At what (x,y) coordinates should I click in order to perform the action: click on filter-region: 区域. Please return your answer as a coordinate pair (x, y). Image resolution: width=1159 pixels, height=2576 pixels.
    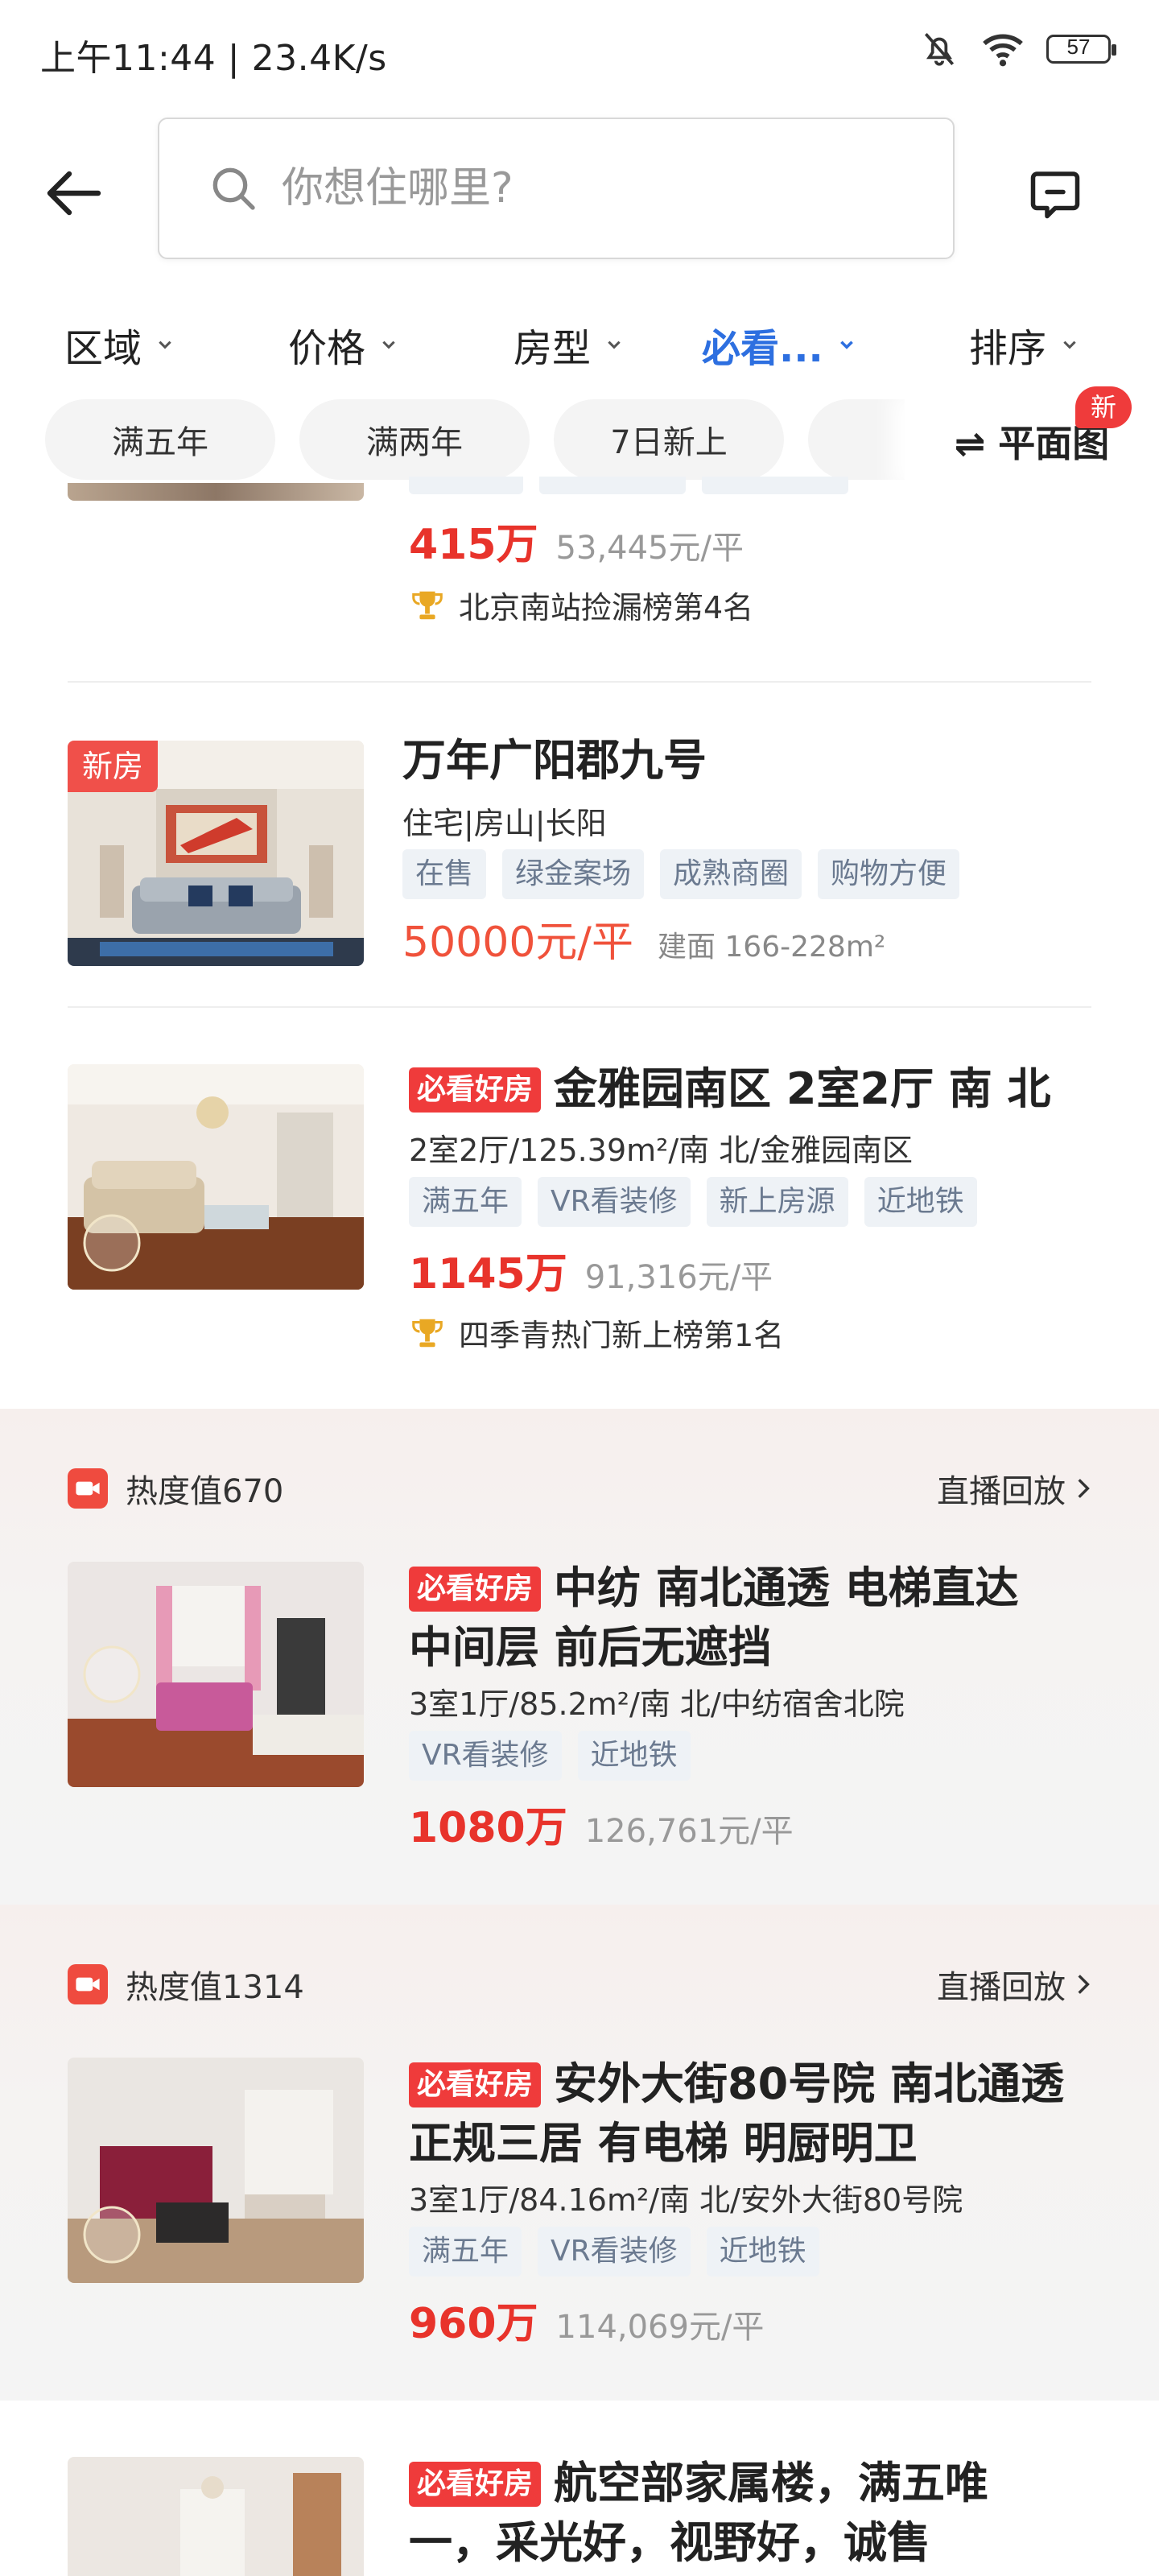
    Looking at the image, I should click on (119, 345).